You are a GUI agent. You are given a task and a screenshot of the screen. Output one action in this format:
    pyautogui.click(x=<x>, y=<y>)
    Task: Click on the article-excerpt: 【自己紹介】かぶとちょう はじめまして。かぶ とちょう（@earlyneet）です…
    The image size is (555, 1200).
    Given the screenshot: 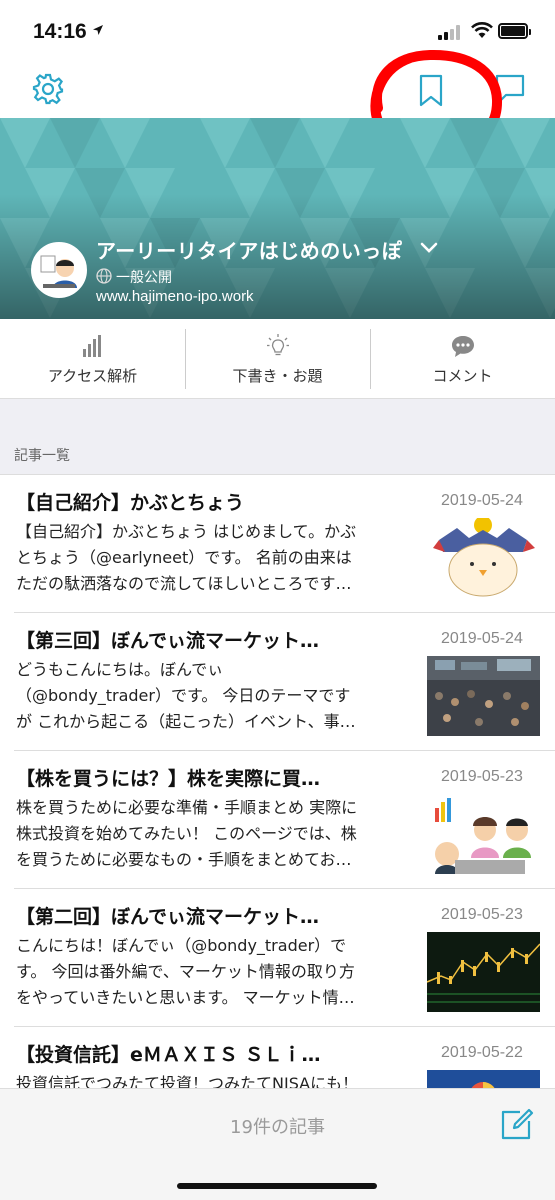 What is the action you would take?
    pyautogui.click(x=186, y=557)
    